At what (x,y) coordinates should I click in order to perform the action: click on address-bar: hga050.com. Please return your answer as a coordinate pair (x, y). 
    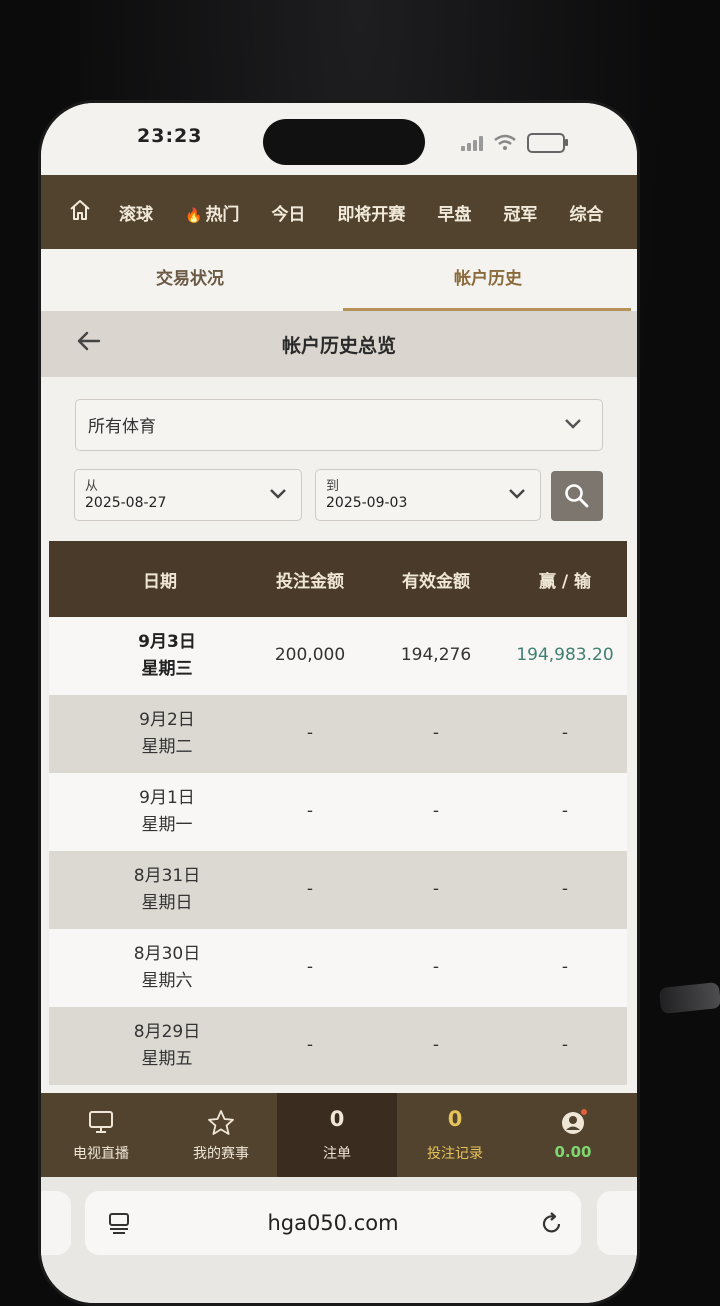
    Looking at the image, I should click on (333, 1223).